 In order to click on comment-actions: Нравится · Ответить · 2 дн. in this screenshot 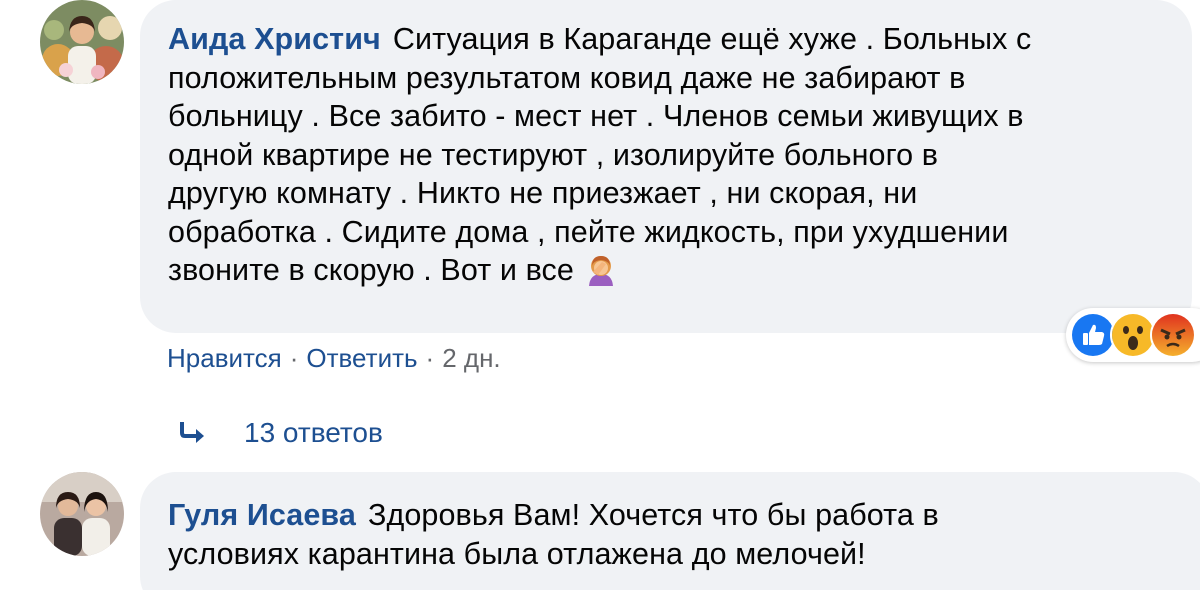, I will do `click(334, 358)`.